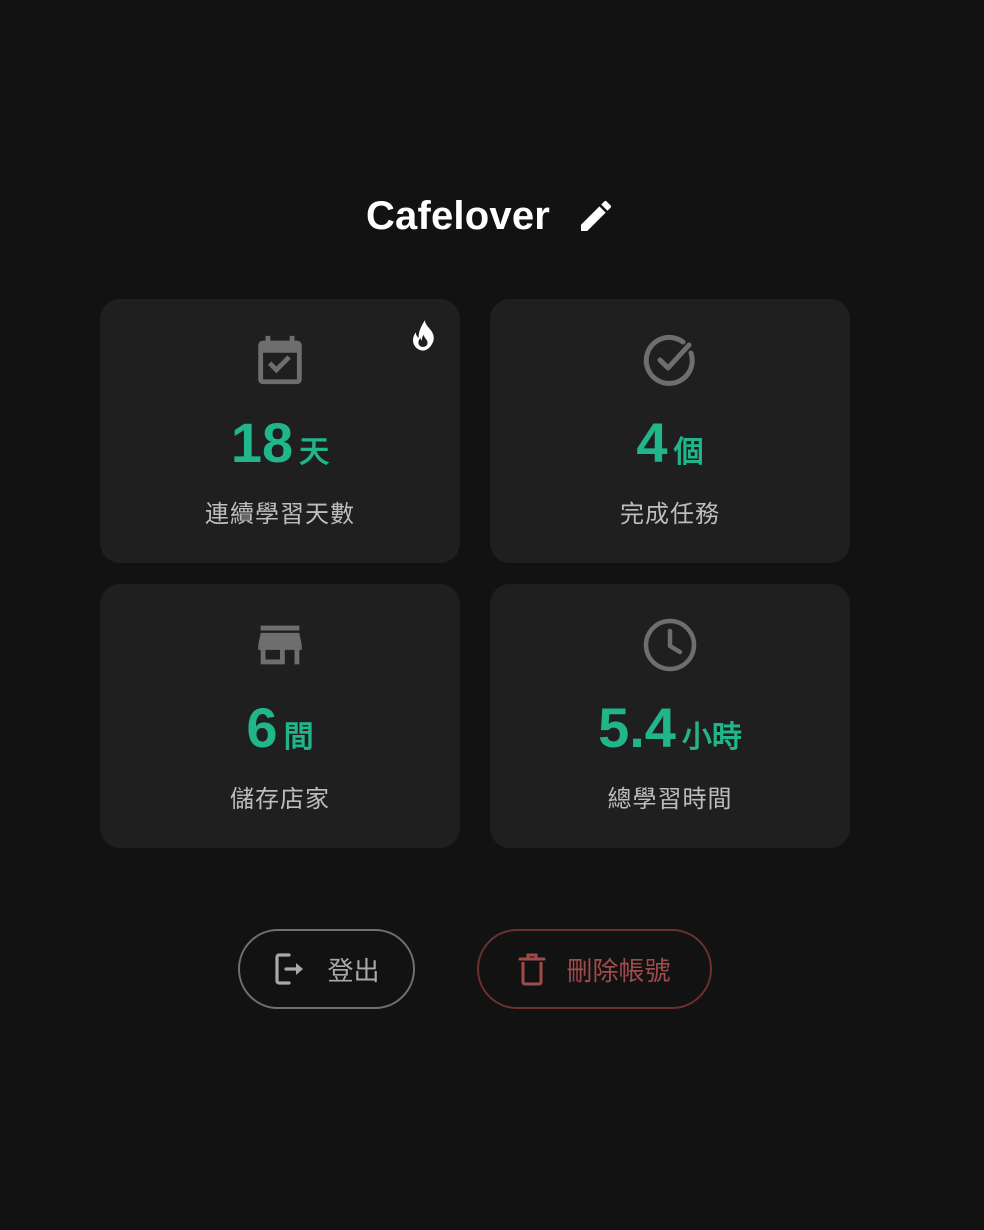 This screenshot has height=1230, width=984. What do you see at coordinates (669, 360) in the screenshot?
I see `check-circle-icon` at bounding box center [669, 360].